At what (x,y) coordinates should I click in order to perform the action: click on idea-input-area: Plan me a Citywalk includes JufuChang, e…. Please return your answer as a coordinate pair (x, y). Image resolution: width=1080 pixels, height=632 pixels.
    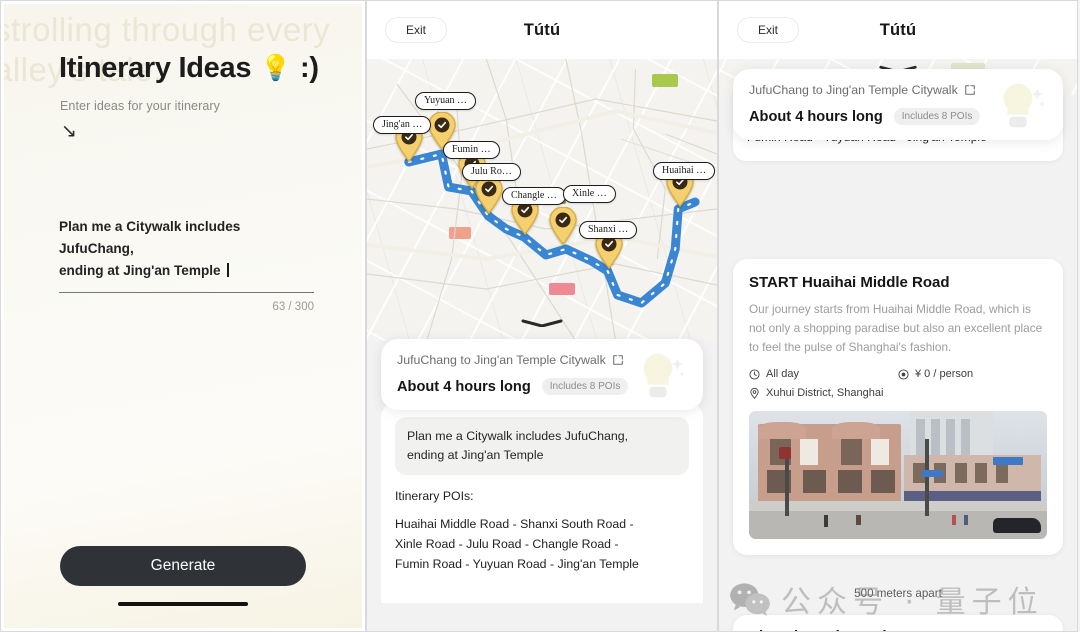
    Looking at the image, I should click on (186, 253).